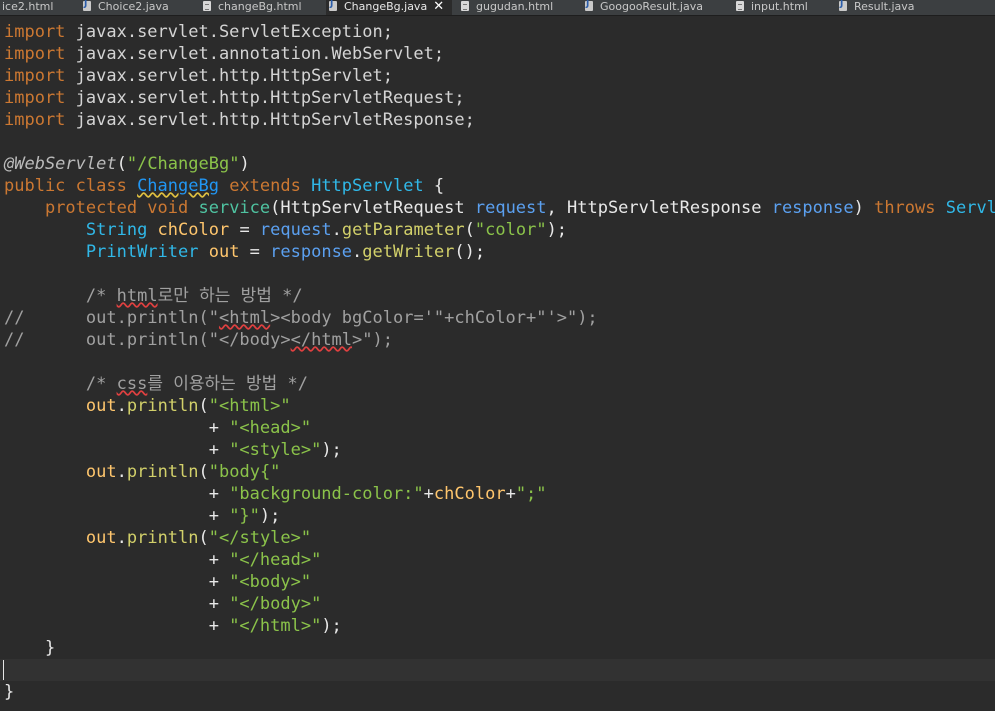 This screenshot has height=711, width=995. I want to click on string-literal: "</head>", so click(275, 560).